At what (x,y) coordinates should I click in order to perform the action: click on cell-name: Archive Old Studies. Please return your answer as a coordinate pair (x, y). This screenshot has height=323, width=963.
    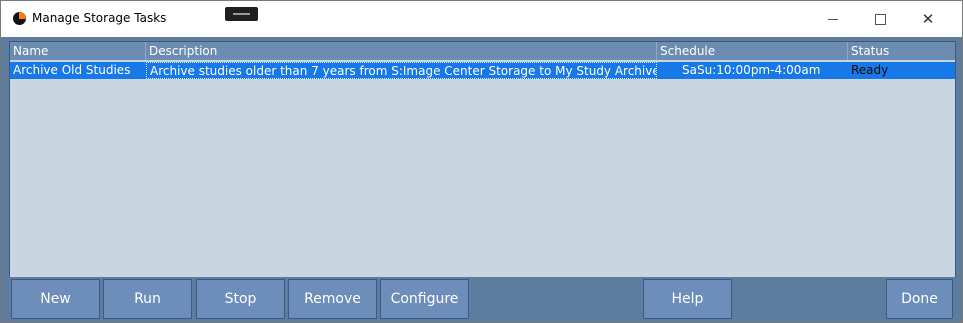
    Looking at the image, I should click on (72, 70).